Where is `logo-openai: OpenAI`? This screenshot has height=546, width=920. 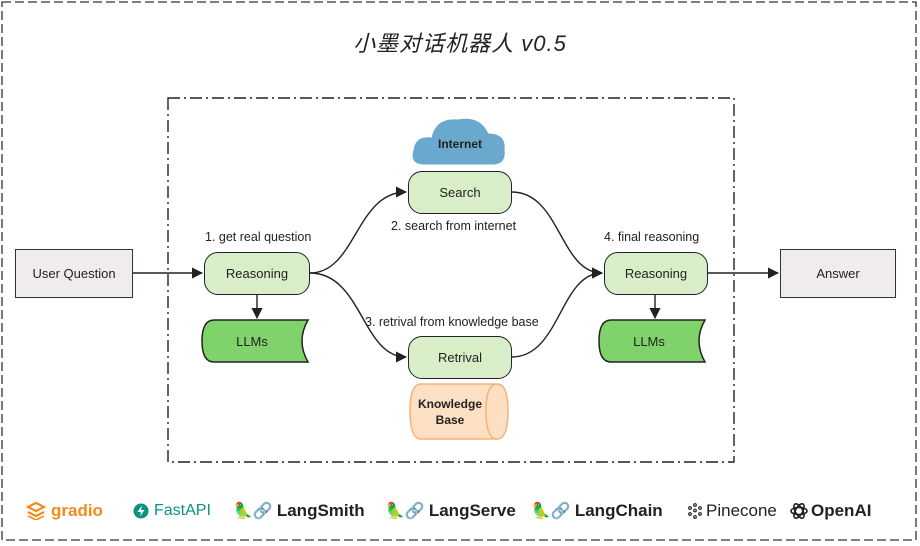 logo-openai: OpenAI is located at coordinates (830, 511).